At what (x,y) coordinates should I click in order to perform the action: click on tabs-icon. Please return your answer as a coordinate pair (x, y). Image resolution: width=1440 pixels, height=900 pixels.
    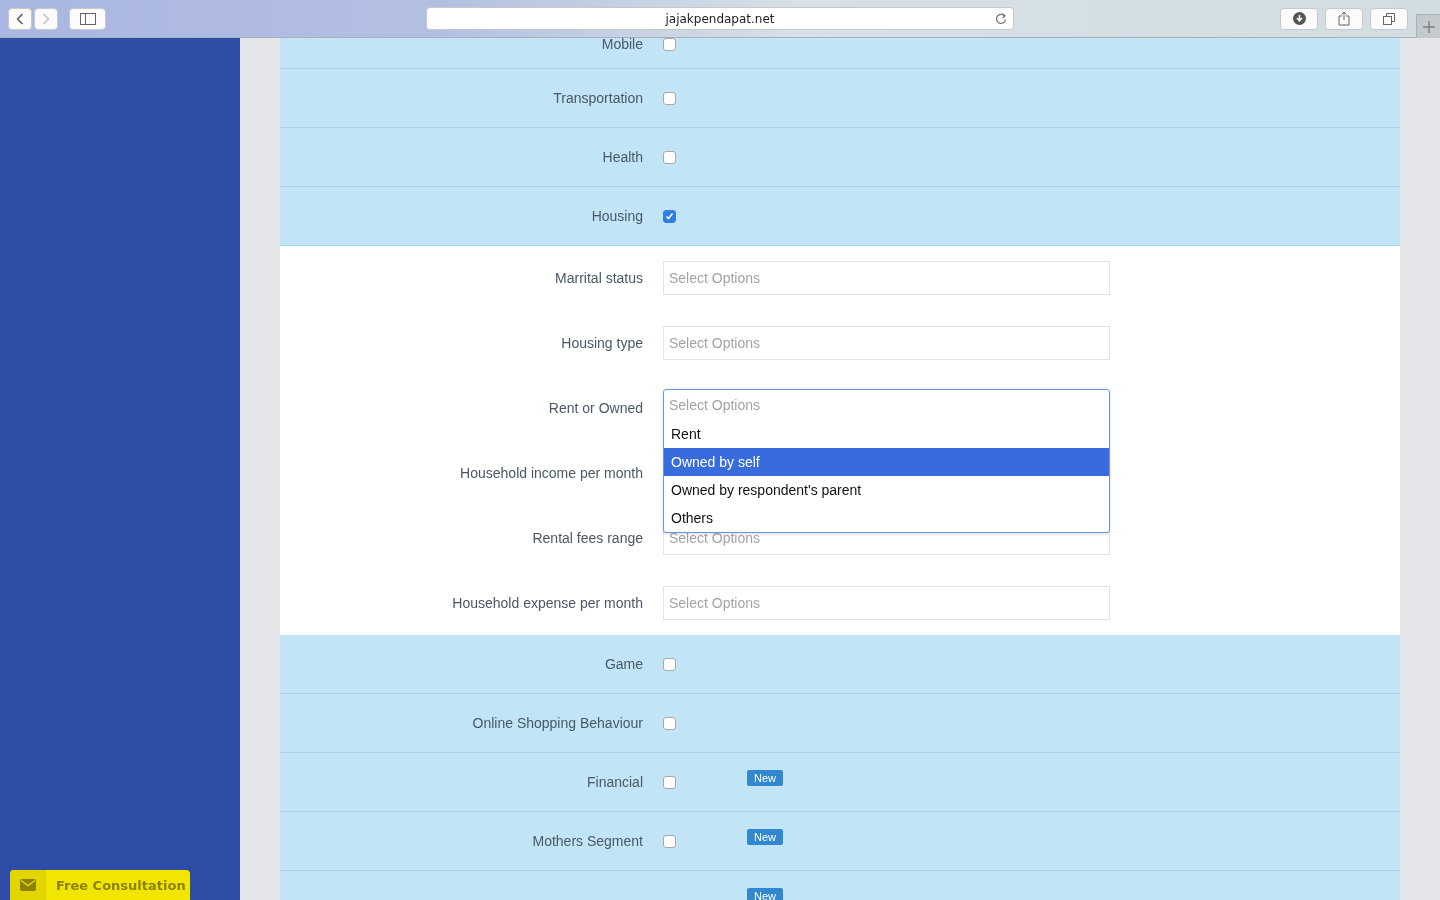
    Looking at the image, I should click on (1389, 18).